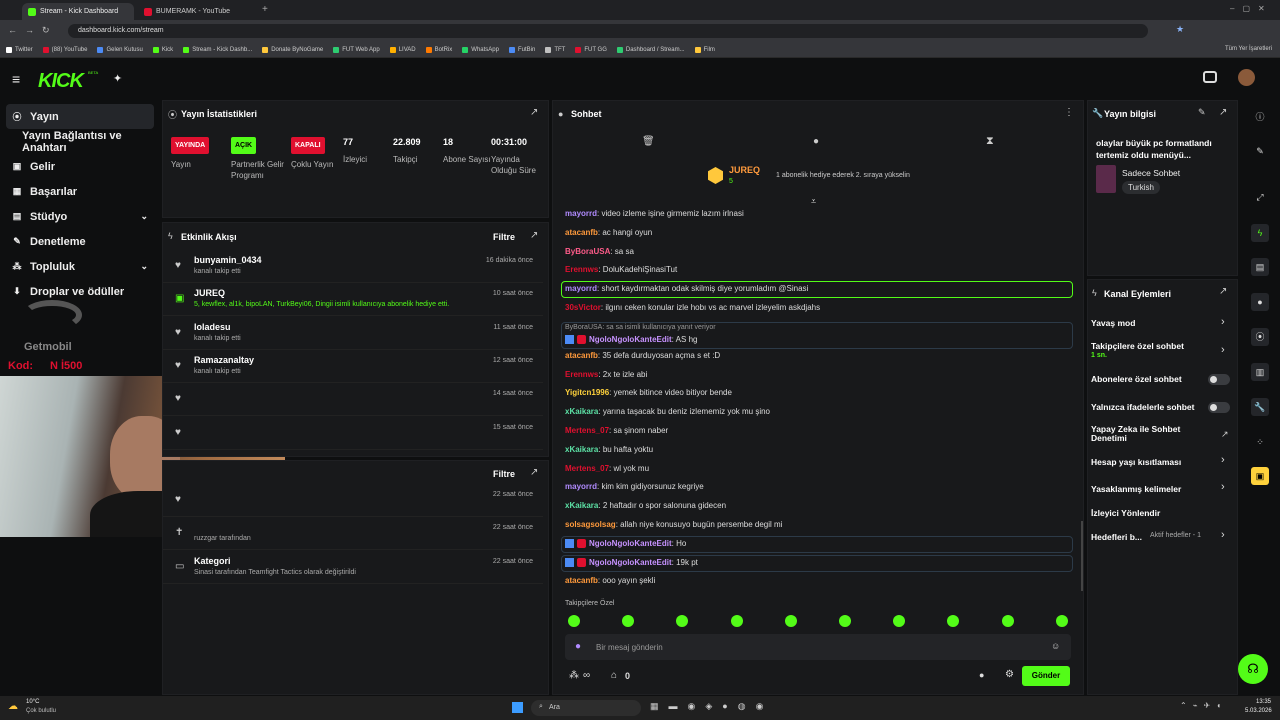 Image resolution: width=1280 pixels, height=720 pixels. Describe the element at coordinates (80, 266) in the screenshot. I see `nav-item: ⁂ Topluluk ⌄` at that location.